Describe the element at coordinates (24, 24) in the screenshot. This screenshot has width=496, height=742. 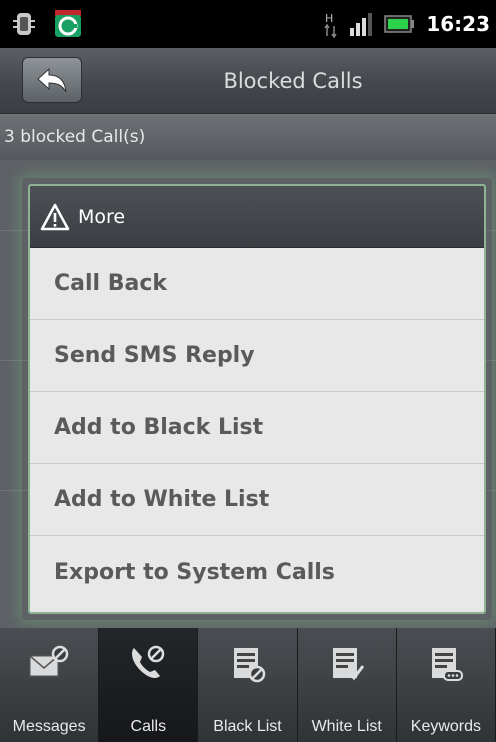
I see `debug-icon` at that location.